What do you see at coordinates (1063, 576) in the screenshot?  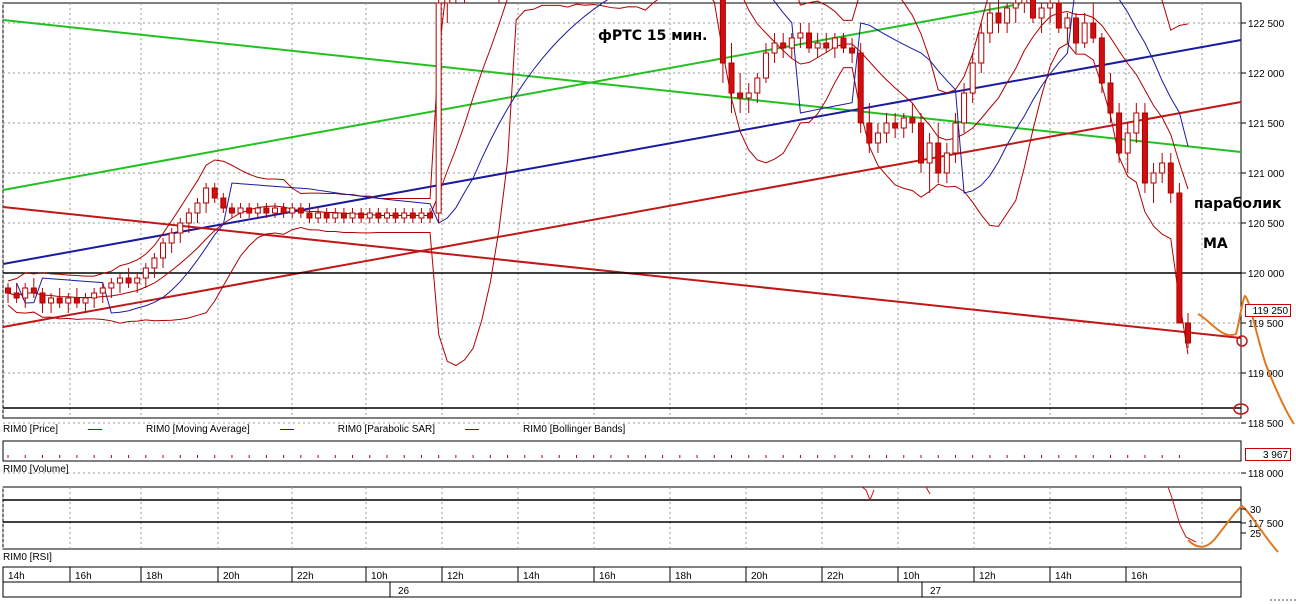 I see `time-label-hour: 14h` at bounding box center [1063, 576].